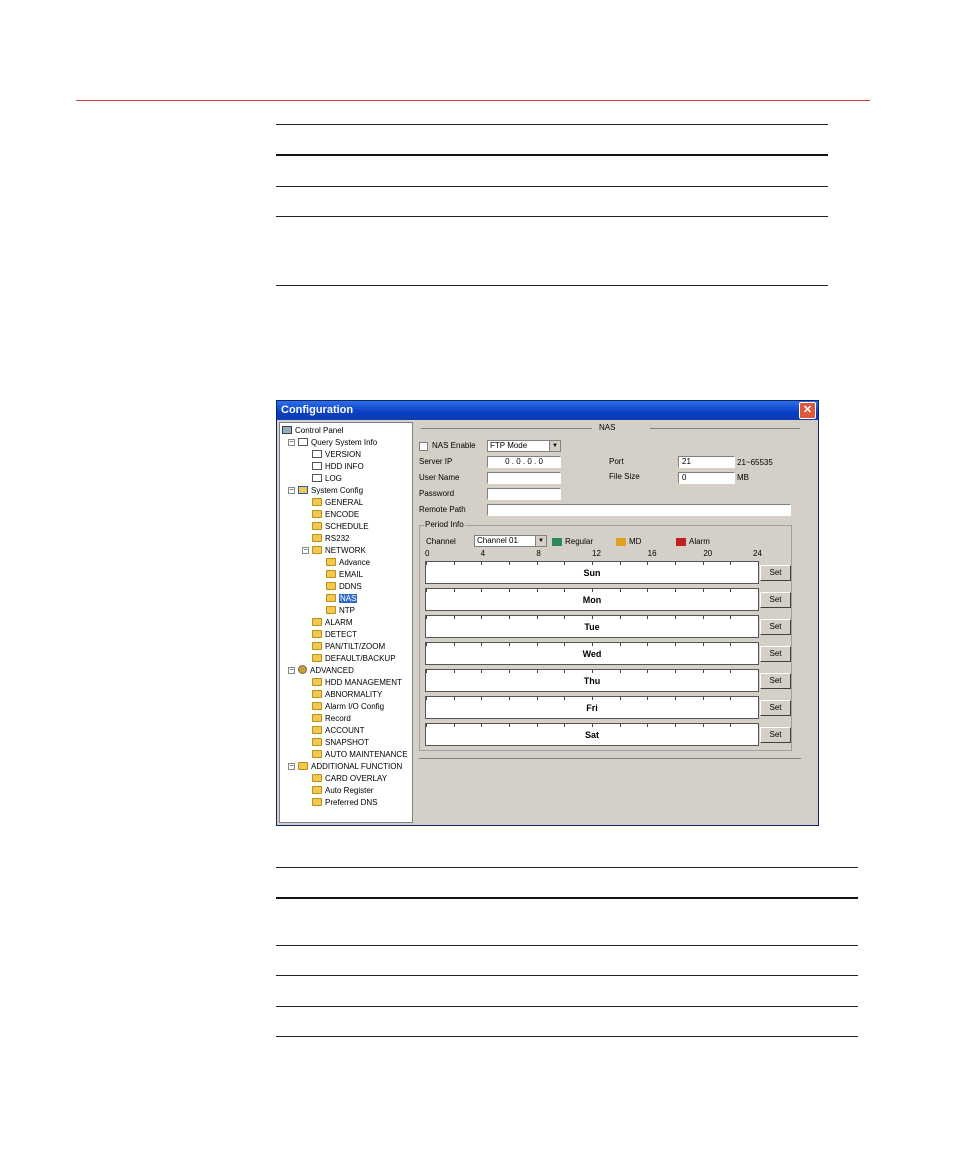 This screenshot has width=954, height=1157. What do you see at coordinates (592, 572) in the screenshot?
I see `day-schedule-bar: Sun` at bounding box center [592, 572].